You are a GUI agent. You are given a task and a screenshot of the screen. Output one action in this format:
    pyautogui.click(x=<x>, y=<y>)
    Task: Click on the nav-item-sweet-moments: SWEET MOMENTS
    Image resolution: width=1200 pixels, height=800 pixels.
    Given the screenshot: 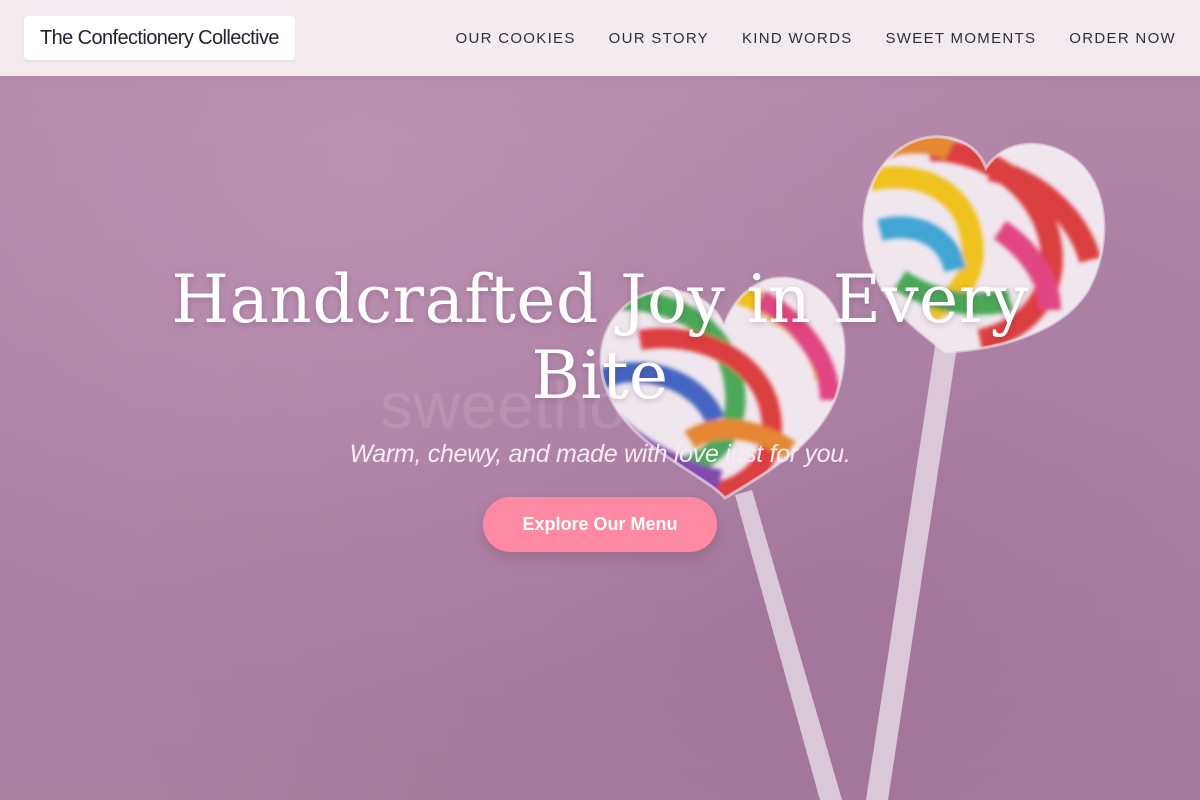 What is the action you would take?
    pyautogui.click(x=961, y=38)
    